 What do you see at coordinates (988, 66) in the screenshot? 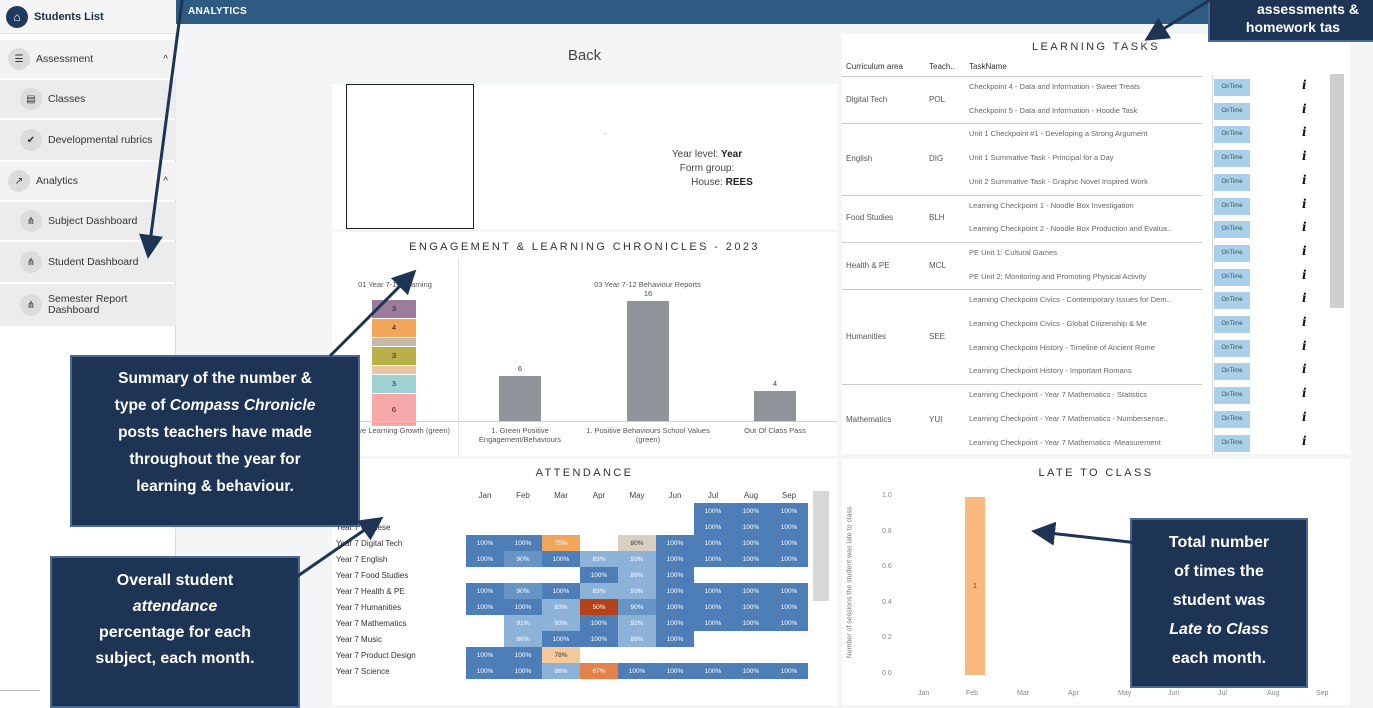
I see `column-header: TaskName` at bounding box center [988, 66].